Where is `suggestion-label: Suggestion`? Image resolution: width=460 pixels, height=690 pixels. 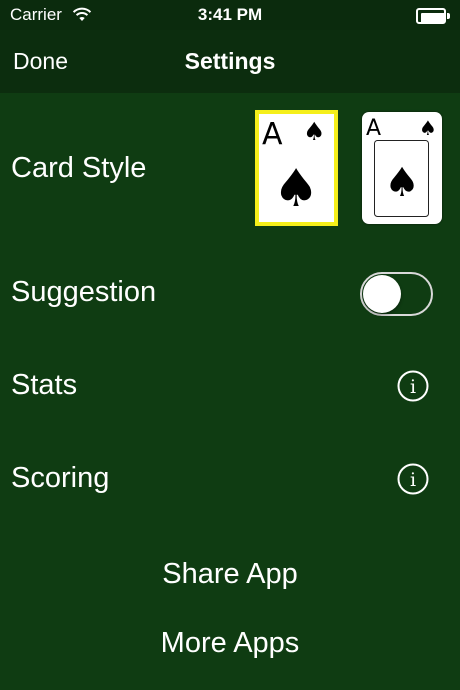
suggestion-label: Suggestion is located at coordinates (84, 292).